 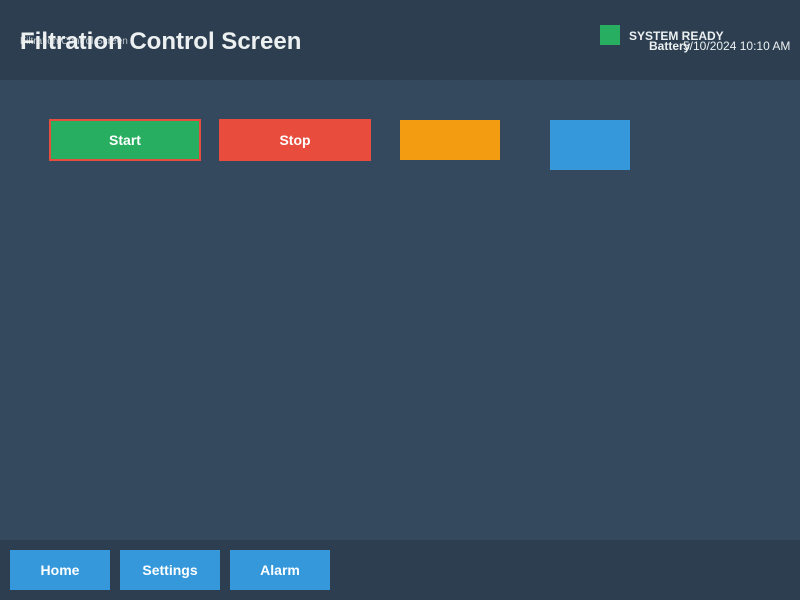 What do you see at coordinates (60, 570) in the screenshot?
I see `home-button: Home` at bounding box center [60, 570].